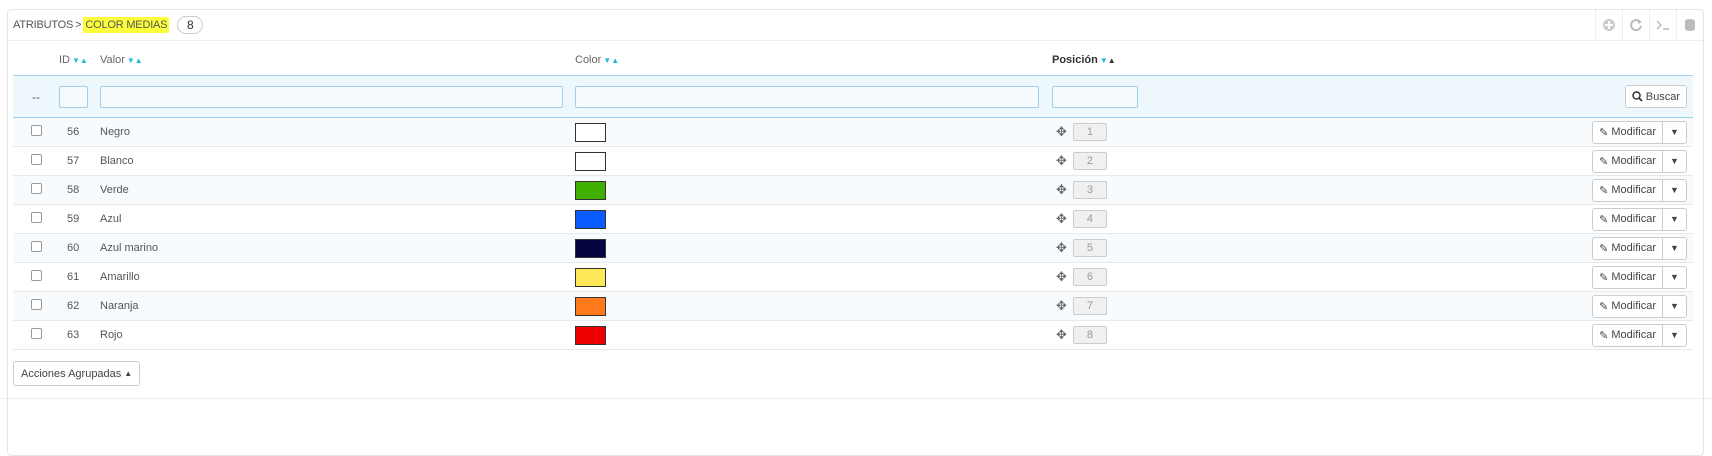 Image resolution: width=1712 pixels, height=456 pixels. I want to click on row-valor: Amarillo, so click(337, 277).